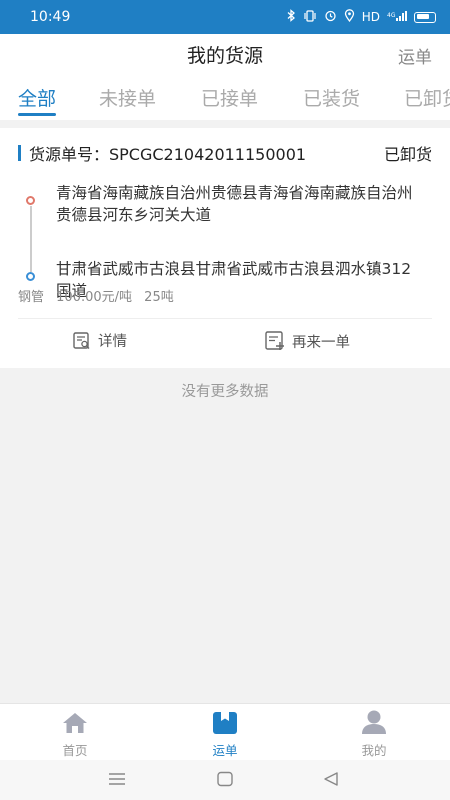  I want to click on status-icons: HD 4G, so click(361, 17).